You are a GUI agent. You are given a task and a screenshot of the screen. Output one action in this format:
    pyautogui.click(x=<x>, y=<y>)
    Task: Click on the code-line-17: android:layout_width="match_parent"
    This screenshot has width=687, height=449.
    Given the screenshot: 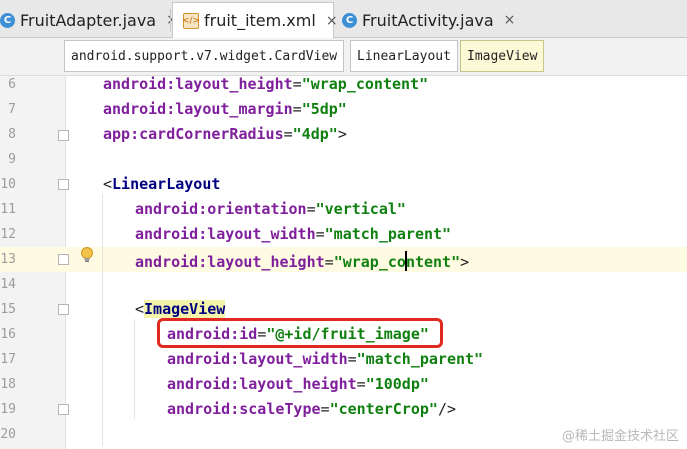 What is the action you would take?
    pyautogui.click(x=376, y=359)
    